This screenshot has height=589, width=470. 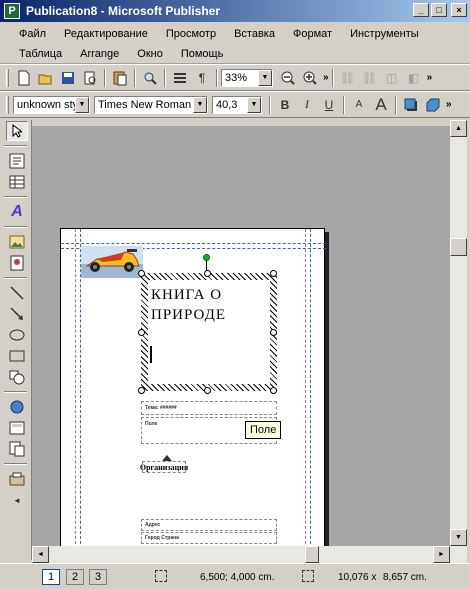 What do you see at coordinates (17, 479) in the screenshot?
I see `design-gallery-icon` at bounding box center [17, 479].